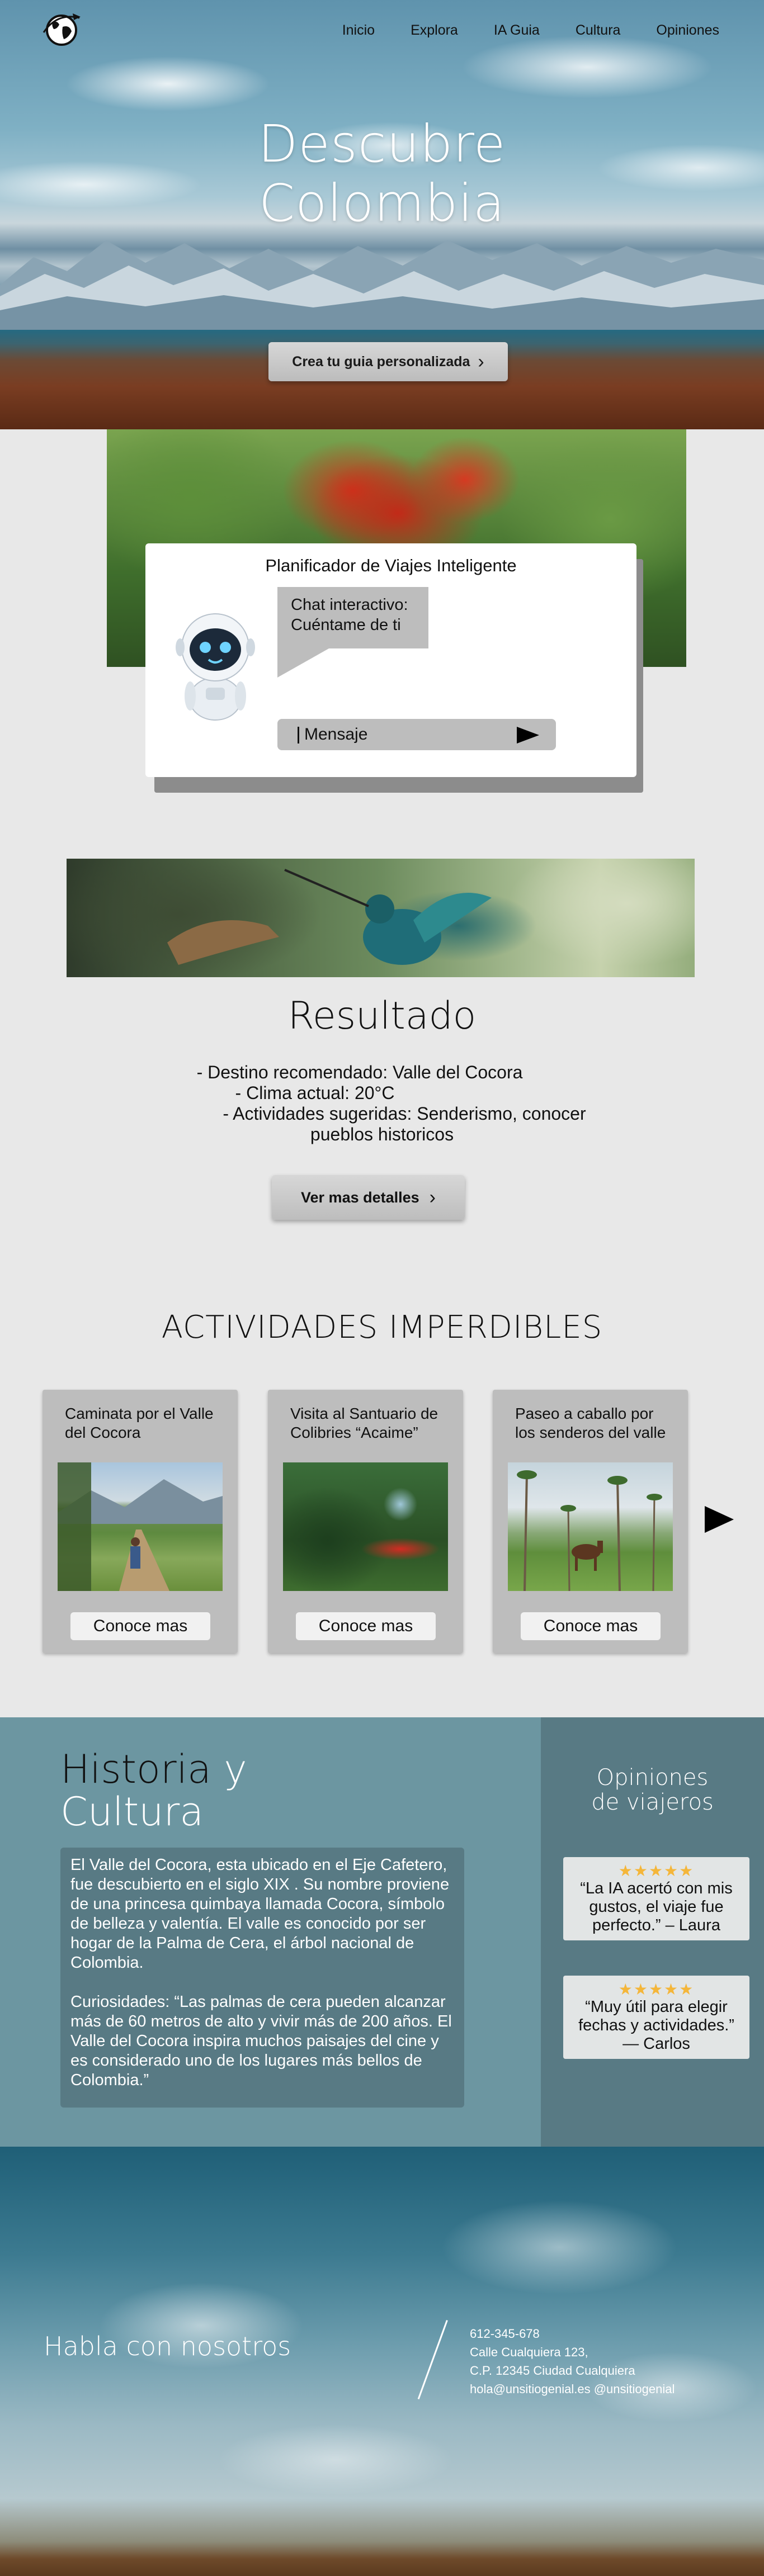 The width and height of the screenshot is (764, 2576). I want to click on opinions-title-line1: Opiniones, so click(652, 1778).